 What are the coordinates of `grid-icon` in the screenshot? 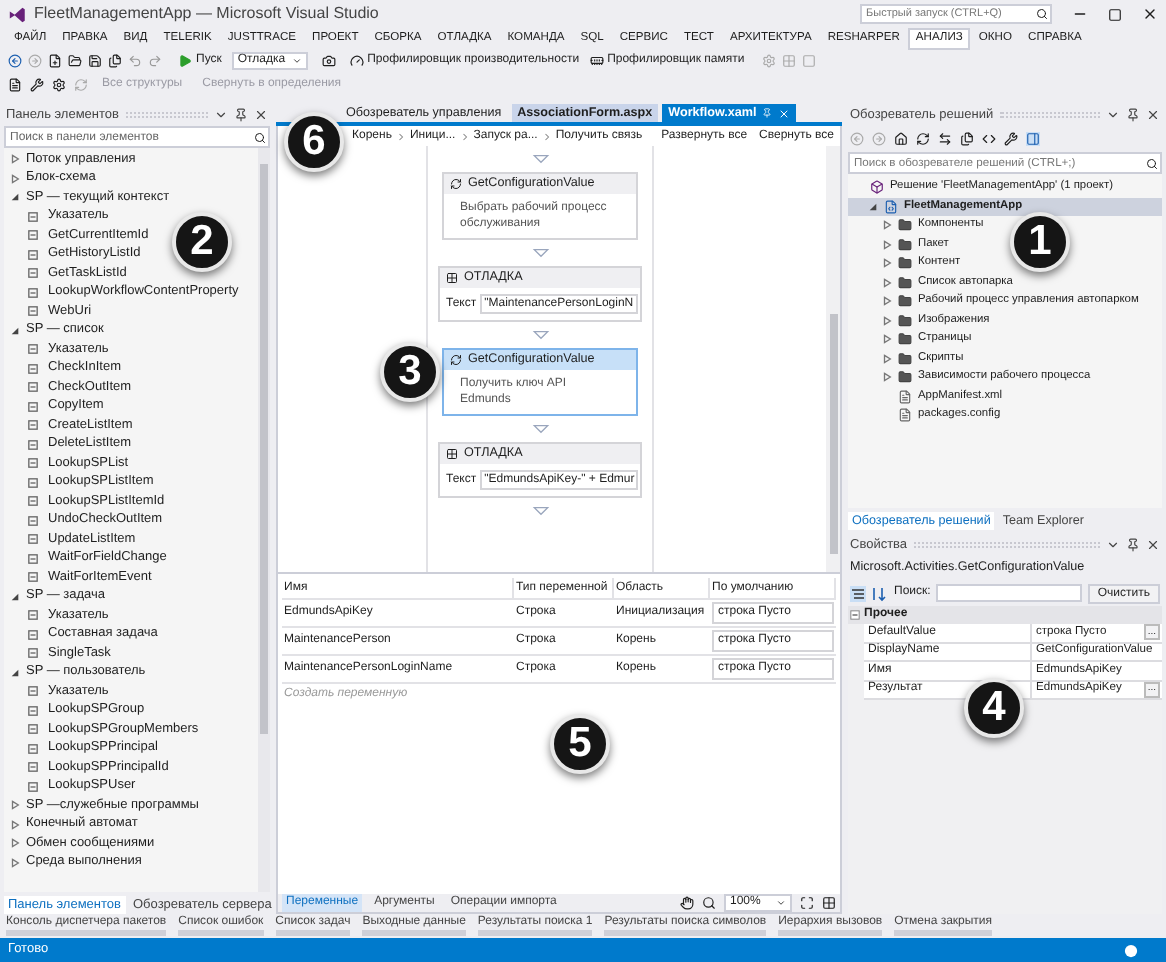 It's located at (829, 903).